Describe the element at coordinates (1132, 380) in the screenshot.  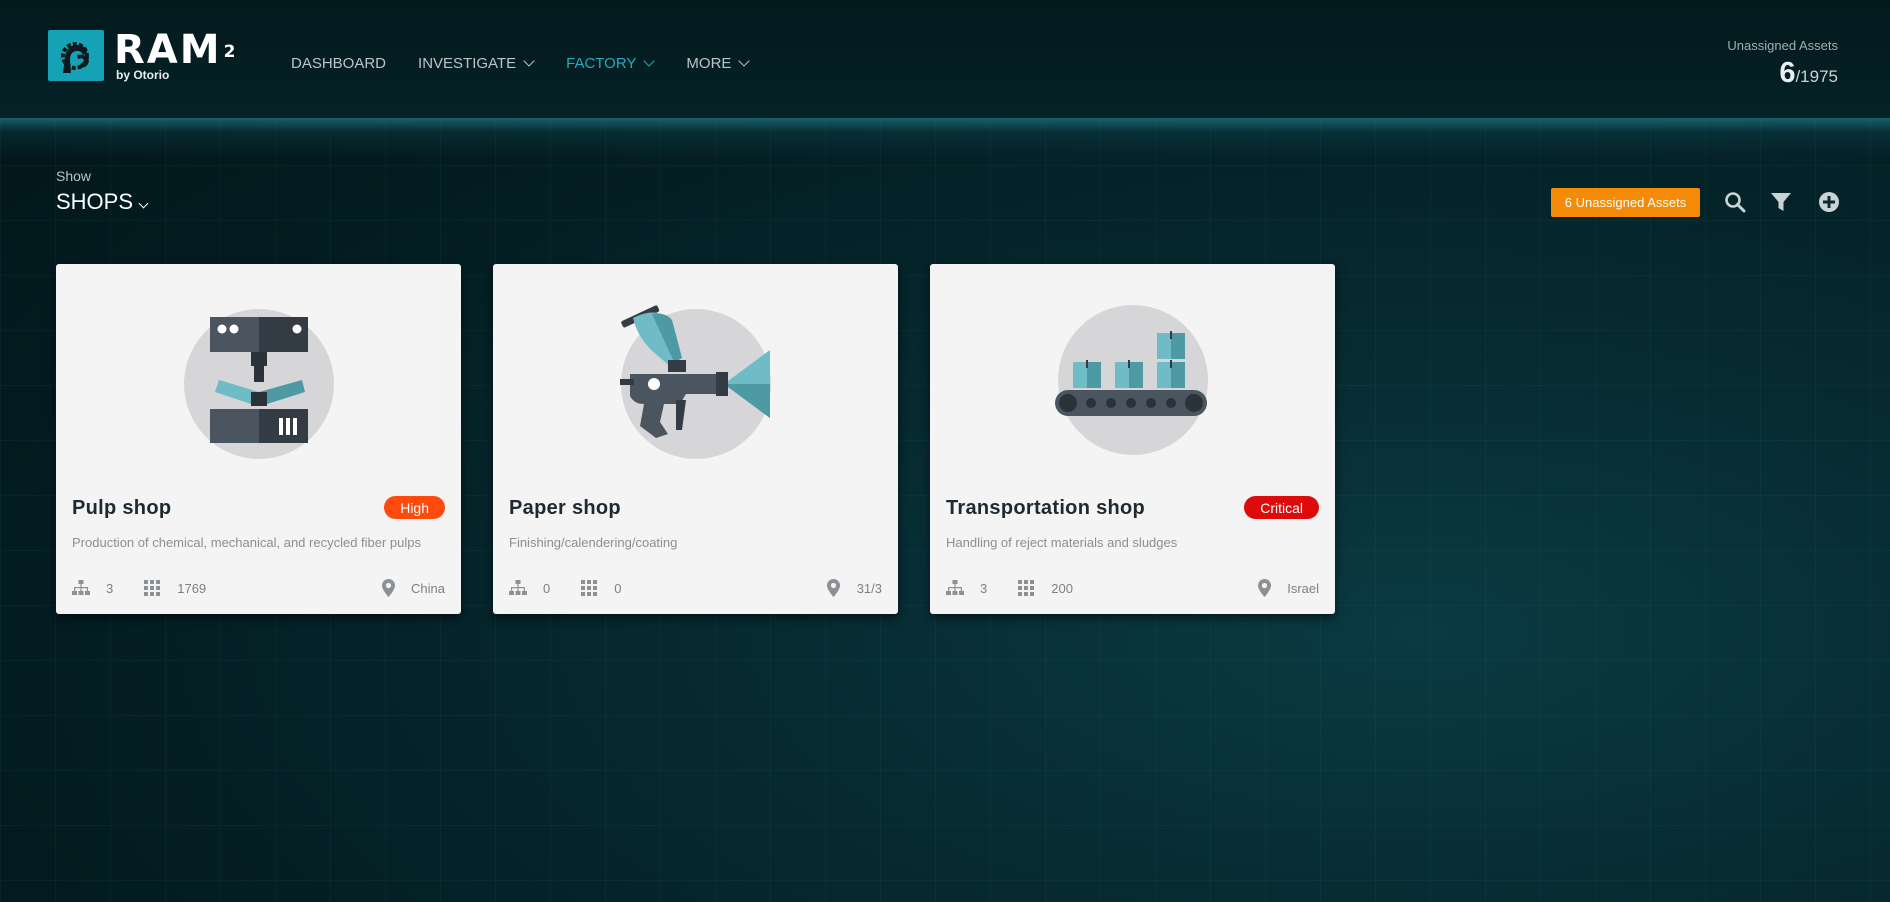
I see `conveyor-icon` at that location.